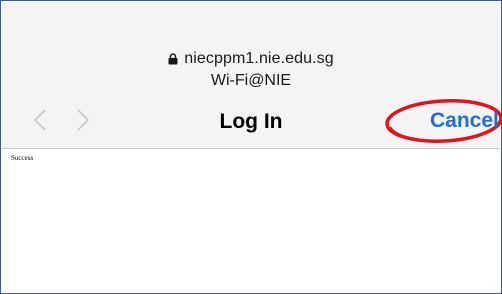 Image resolution: width=502 pixels, height=294 pixels. I want to click on network-name: Wi-Fi@NIE, so click(251, 80).